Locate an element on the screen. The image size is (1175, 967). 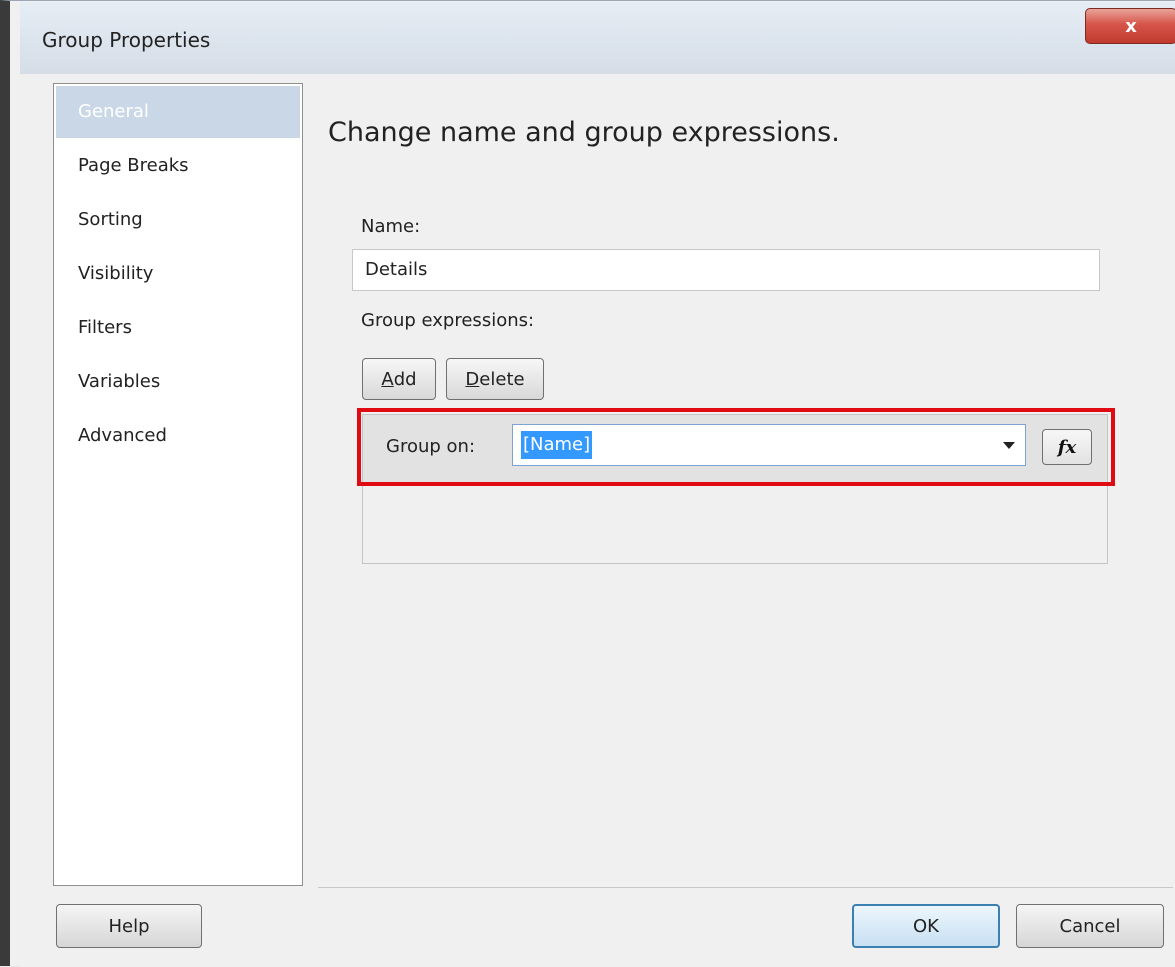
group-on-combobox: [Name] is located at coordinates (769, 445).